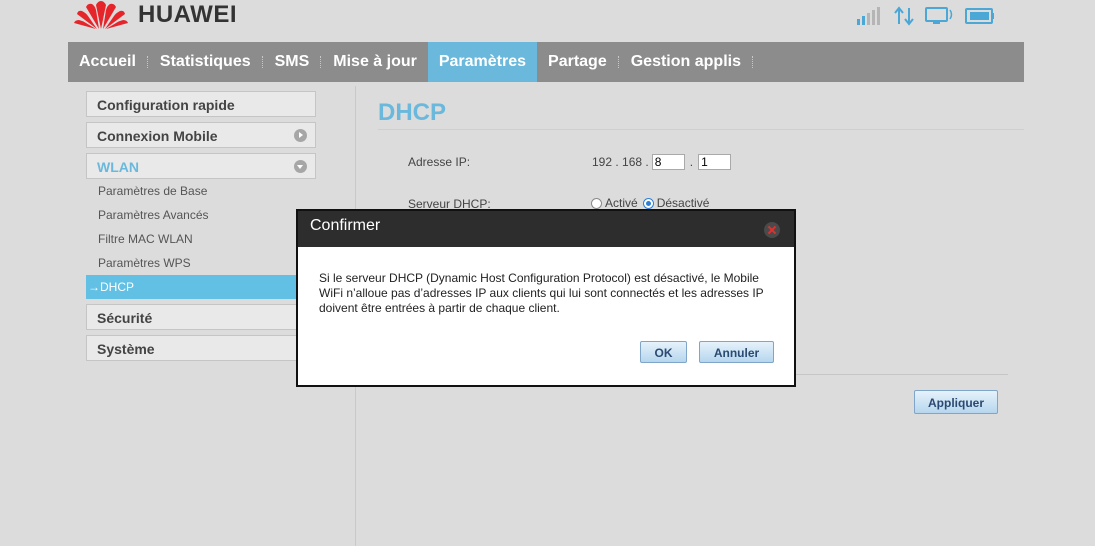  Describe the element at coordinates (686, 62) in the screenshot. I see `nav-gestion-applis: Gestion applis` at that location.